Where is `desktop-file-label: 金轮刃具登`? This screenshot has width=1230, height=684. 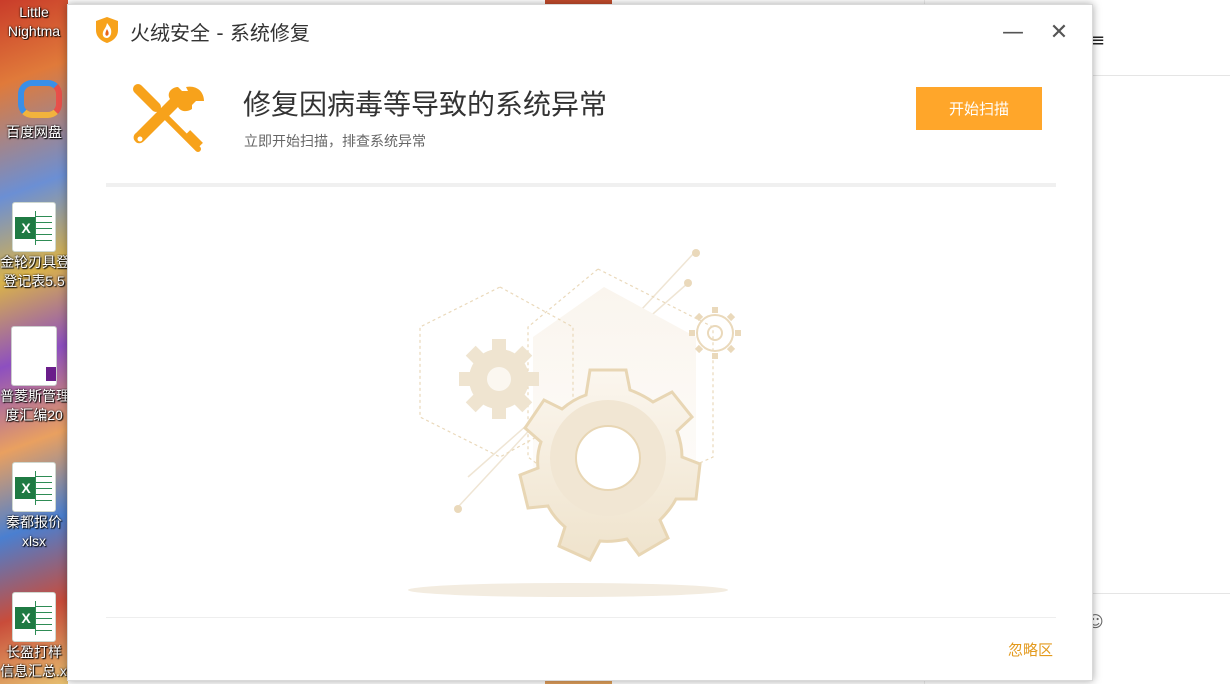
desktop-file-label: 金轮刃具登 is located at coordinates (34, 262).